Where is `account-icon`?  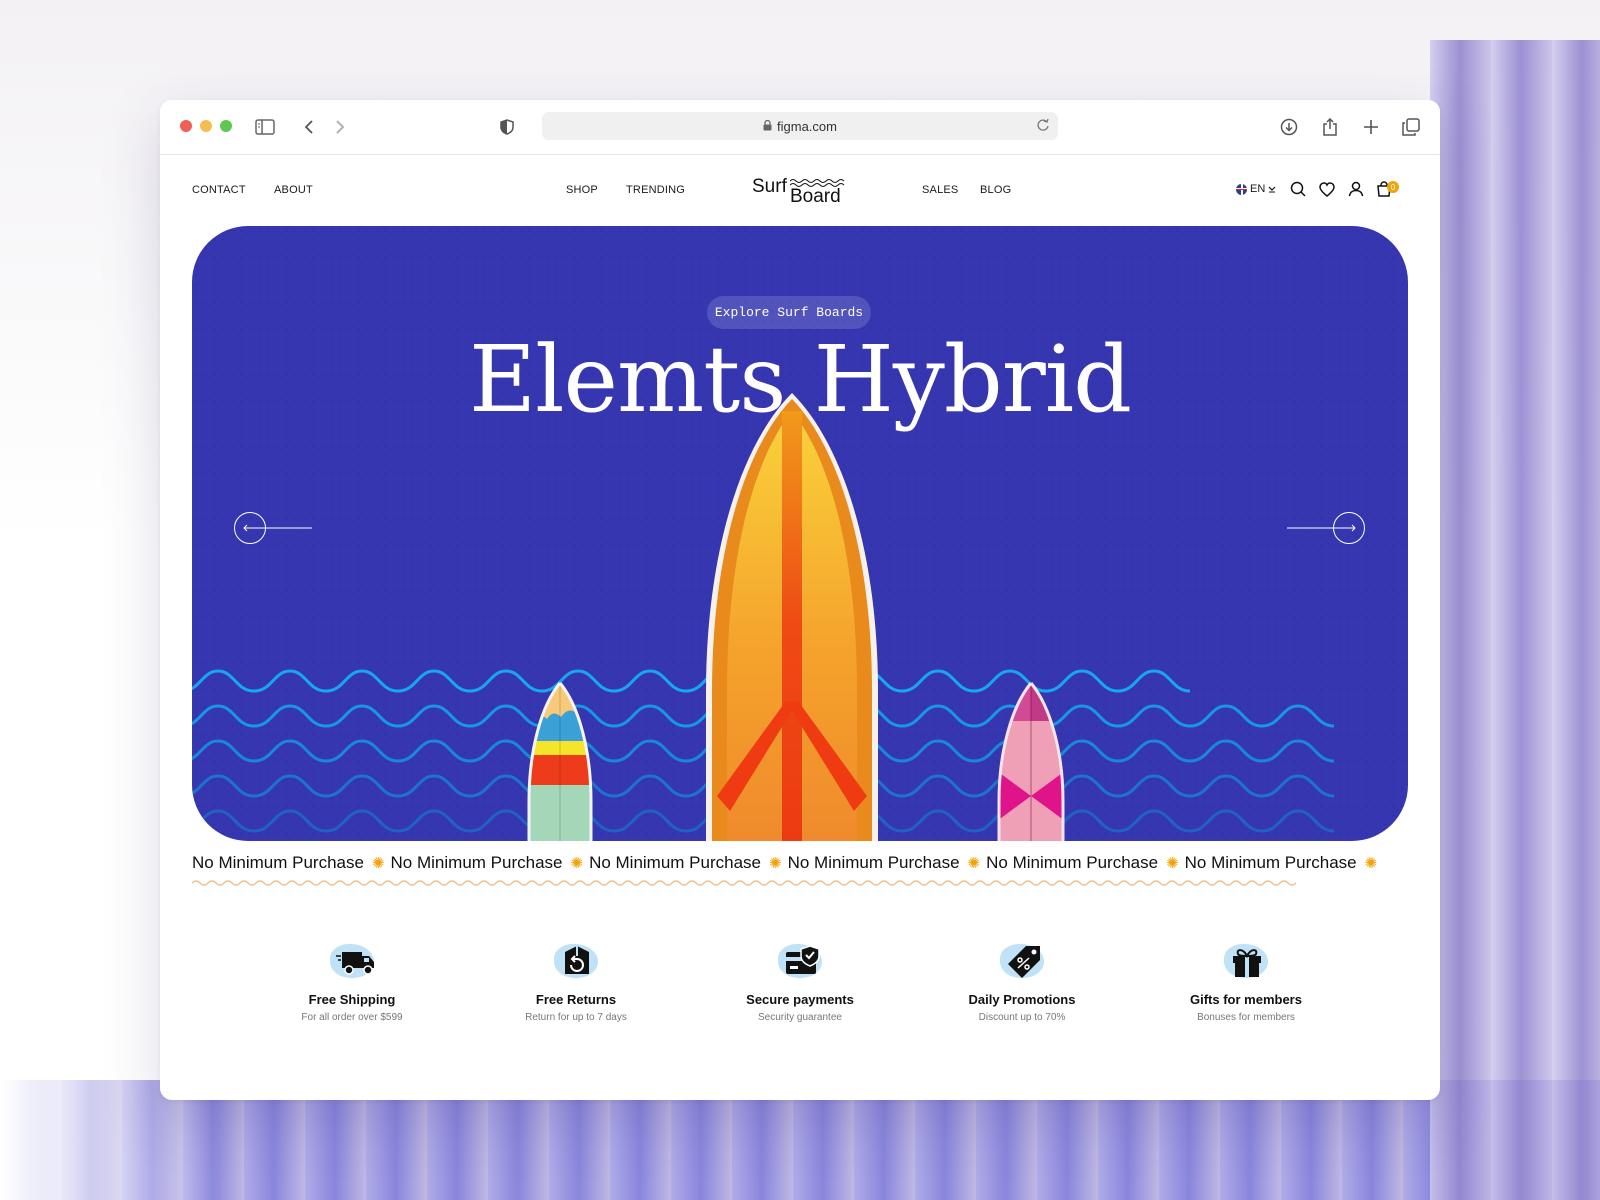 account-icon is located at coordinates (1356, 189).